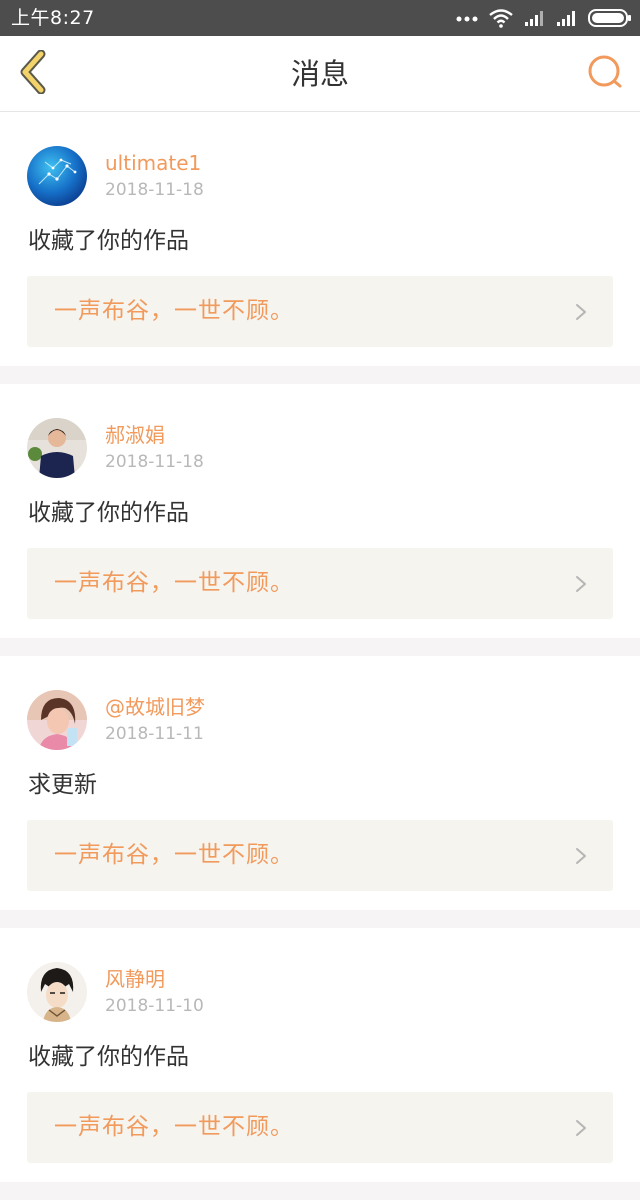 The image size is (640, 1200). What do you see at coordinates (153, 163) in the screenshot?
I see `user-name: ultimate1` at bounding box center [153, 163].